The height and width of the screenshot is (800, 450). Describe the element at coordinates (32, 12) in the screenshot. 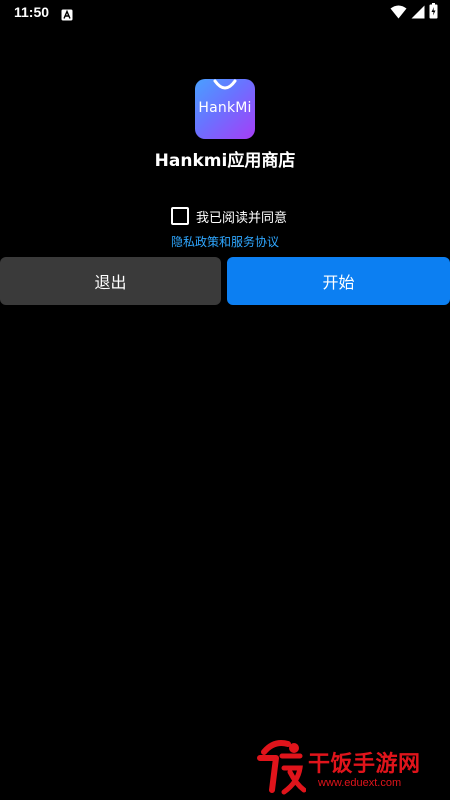

I see `status-time: 11:50` at that location.